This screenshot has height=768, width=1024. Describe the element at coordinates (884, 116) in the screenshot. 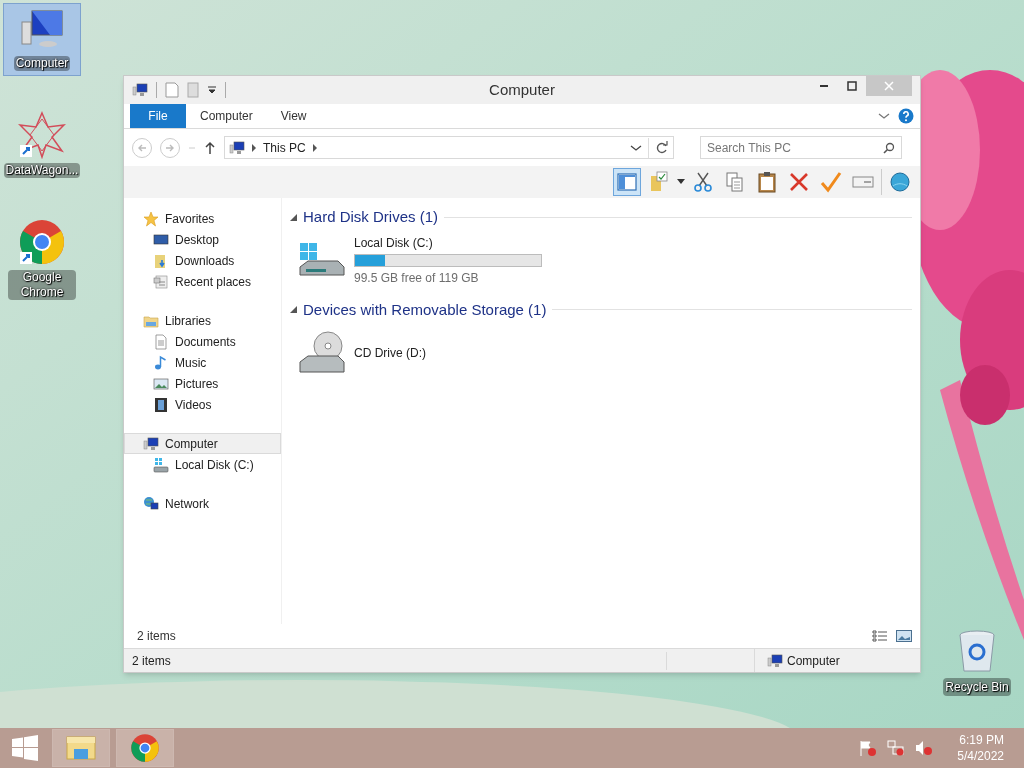

I see `chevron-down-icon` at that location.